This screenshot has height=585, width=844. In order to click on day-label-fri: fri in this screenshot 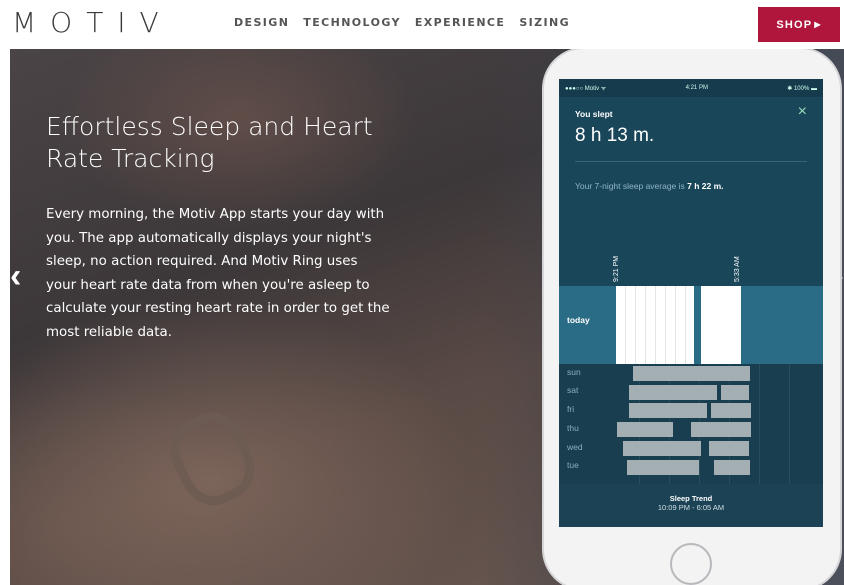, I will do `click(571, 409)`.